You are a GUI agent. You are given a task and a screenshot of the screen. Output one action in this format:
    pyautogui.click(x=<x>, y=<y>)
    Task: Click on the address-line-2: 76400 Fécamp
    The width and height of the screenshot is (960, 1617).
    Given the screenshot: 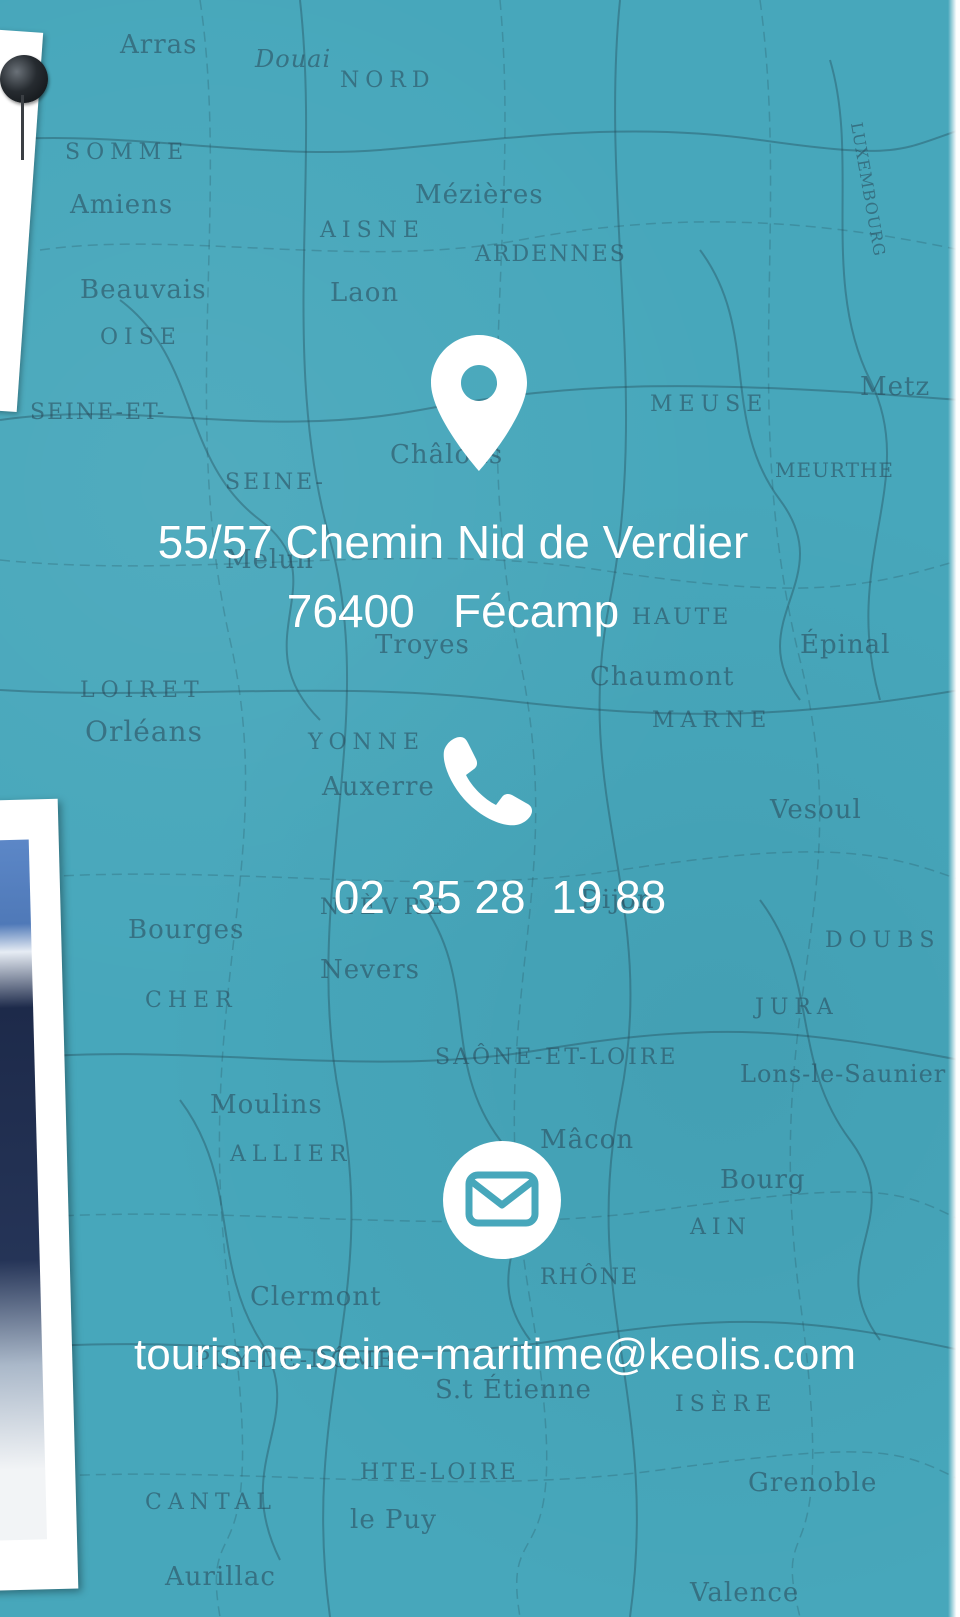 What is the action you would take?
    pyautogui.click(x=453, y=611)
    